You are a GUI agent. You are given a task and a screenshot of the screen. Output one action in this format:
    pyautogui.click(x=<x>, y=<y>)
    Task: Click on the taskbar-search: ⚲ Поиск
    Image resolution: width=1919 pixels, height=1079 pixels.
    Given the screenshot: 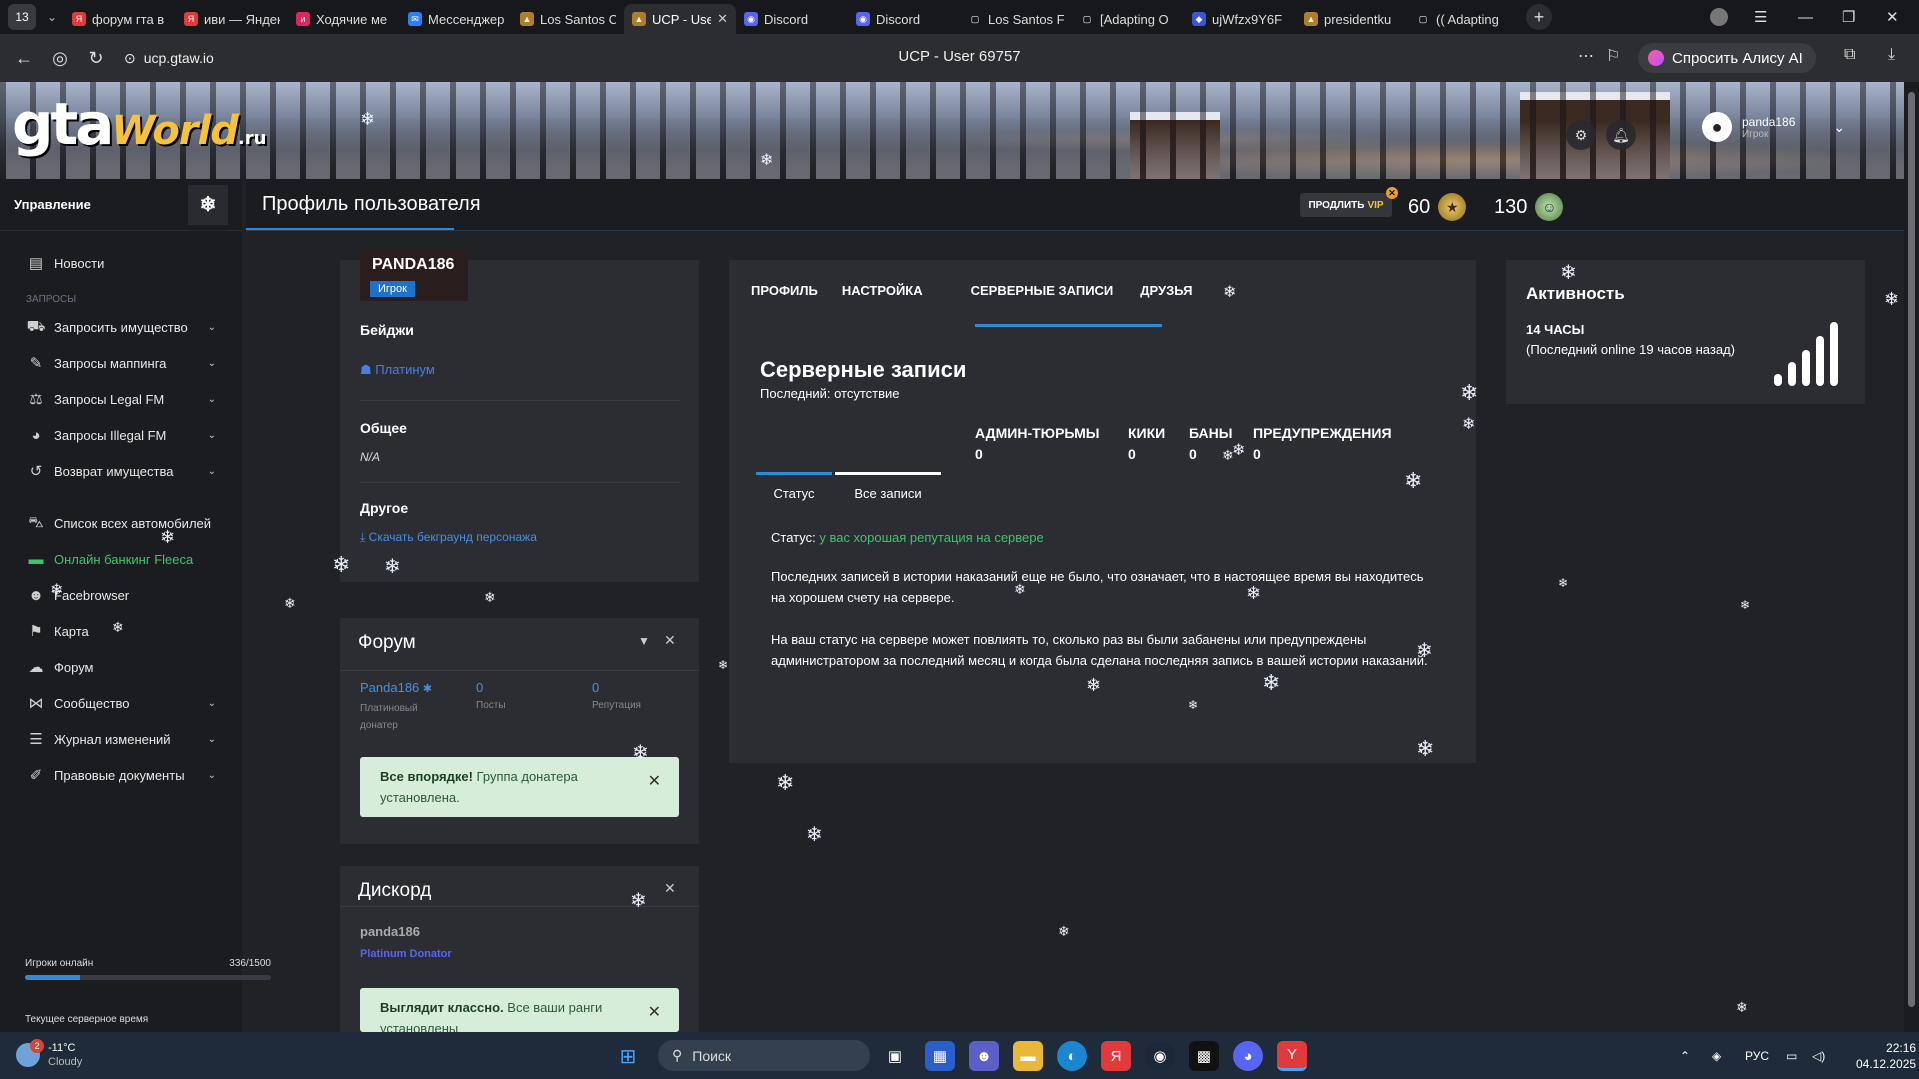 What is the action you would take?
    pyautogui.click(x=764, y=1055)
    